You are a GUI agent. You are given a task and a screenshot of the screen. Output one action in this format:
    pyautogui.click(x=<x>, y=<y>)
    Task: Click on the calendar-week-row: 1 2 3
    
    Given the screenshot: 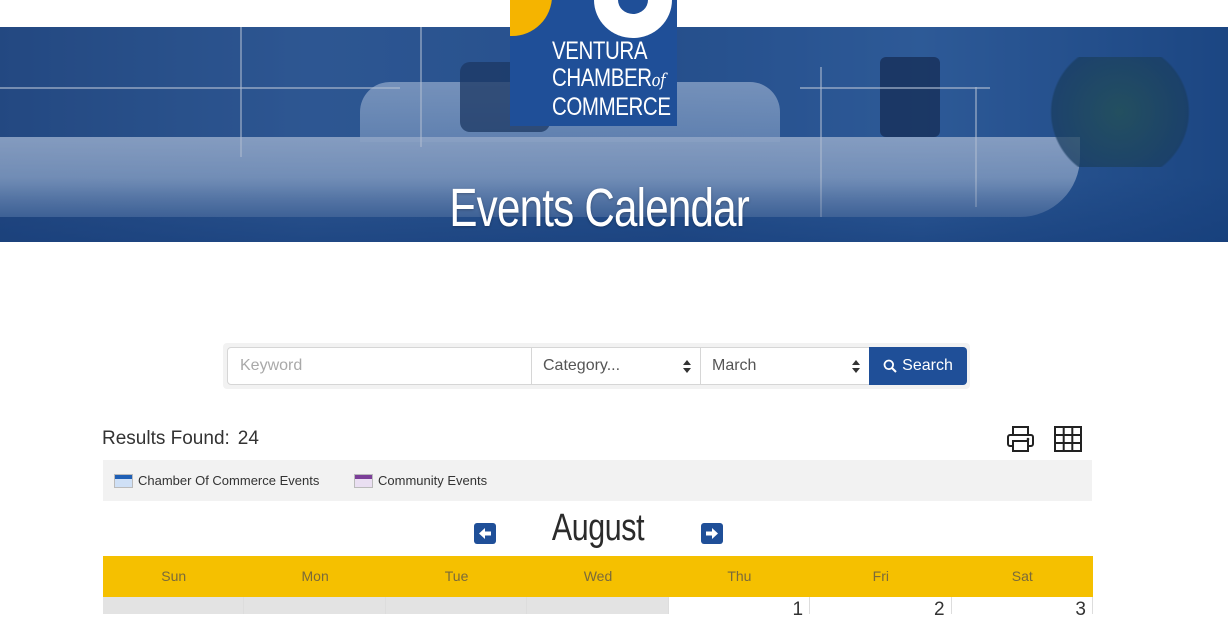 What is the action you would take?
    pyautogui.click(x=598, y=608)
    